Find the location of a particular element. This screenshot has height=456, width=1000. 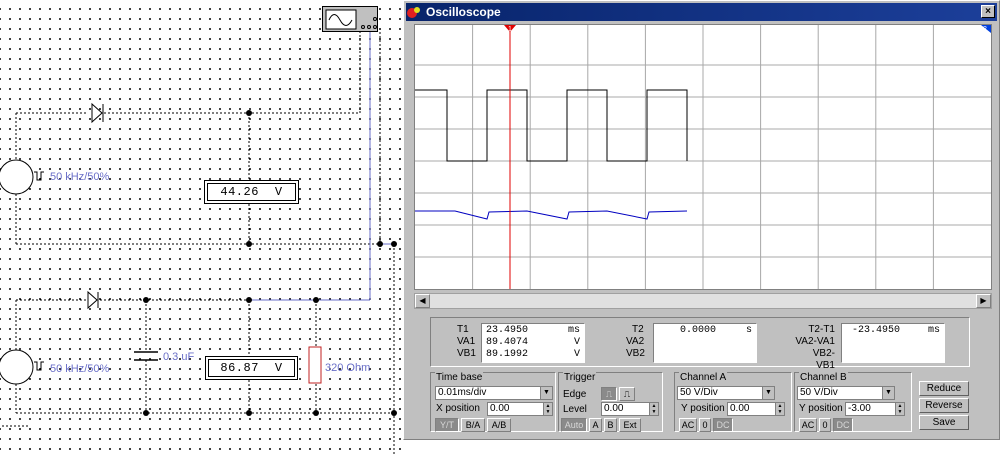

voltmeter-1-value: 44.26 is located at coordinates (239, 192).